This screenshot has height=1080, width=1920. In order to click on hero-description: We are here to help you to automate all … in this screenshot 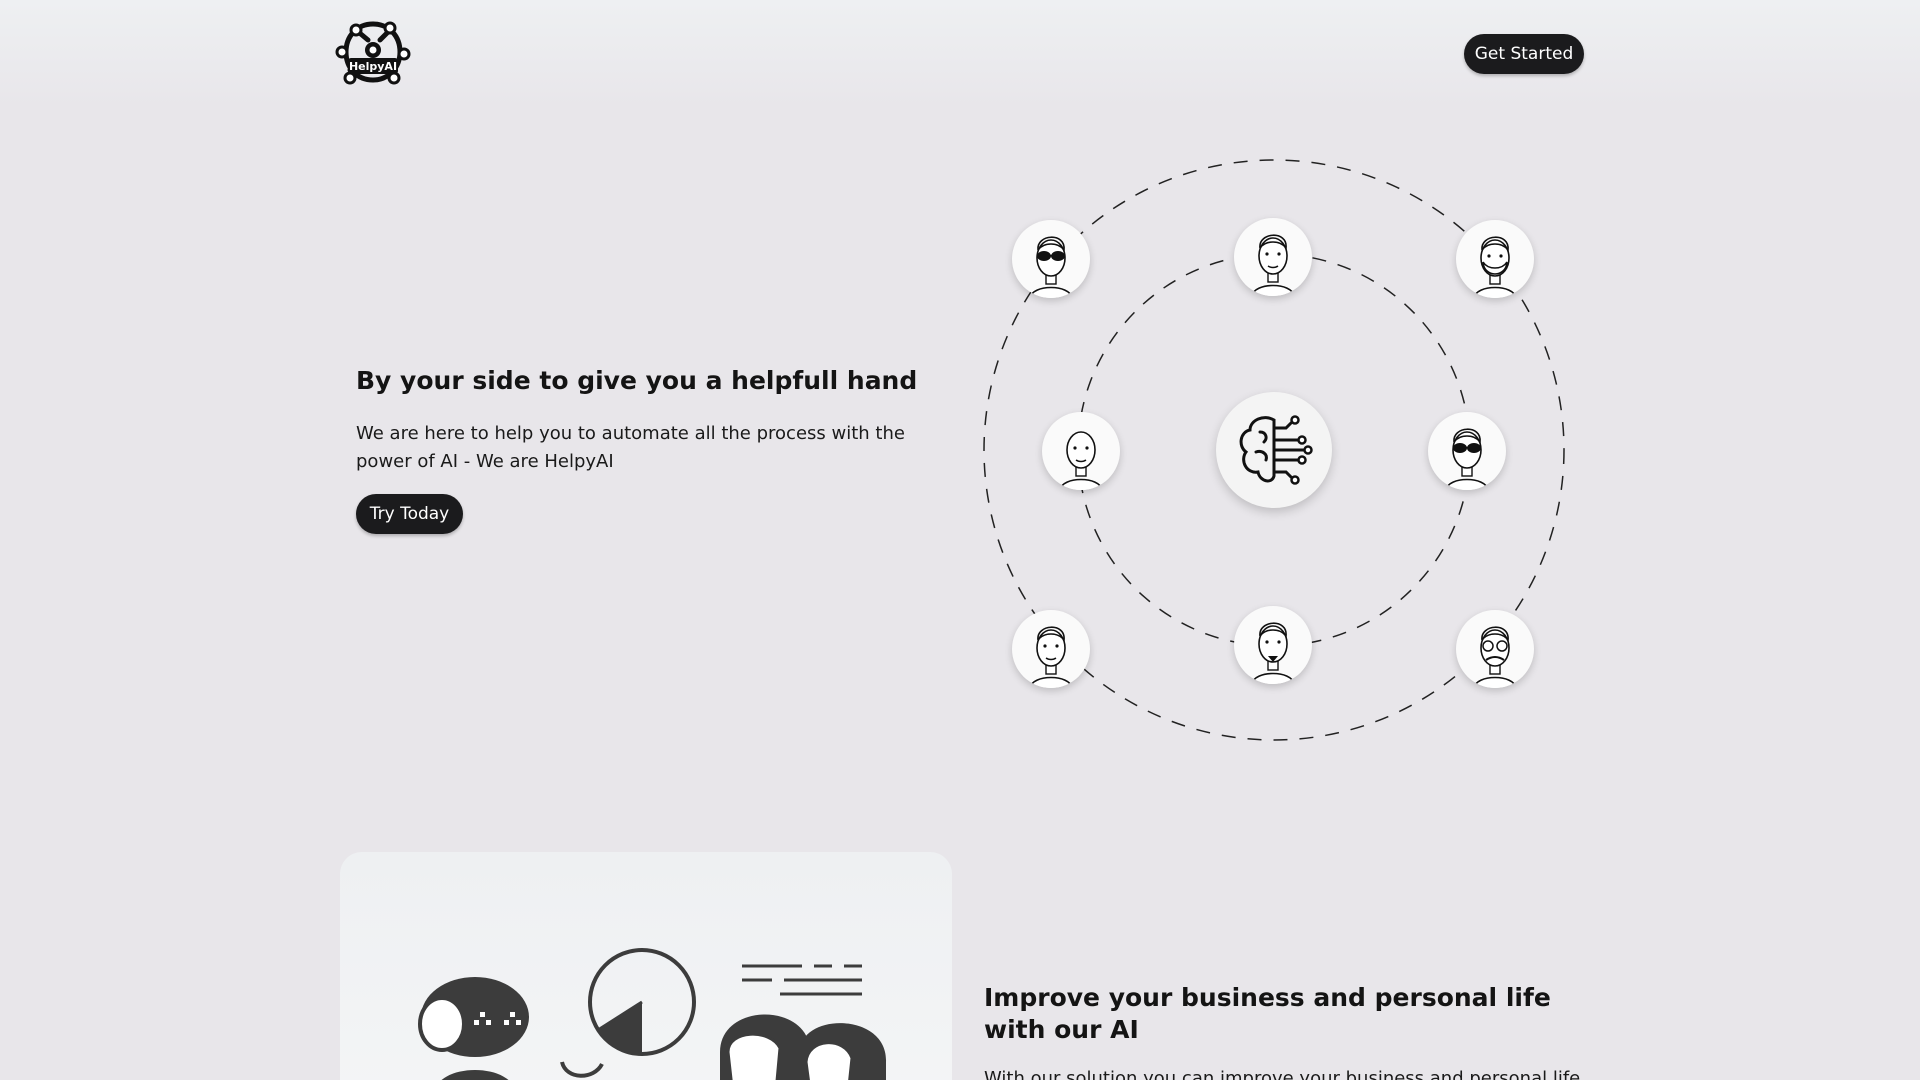, I will do `click(630, 447)`.